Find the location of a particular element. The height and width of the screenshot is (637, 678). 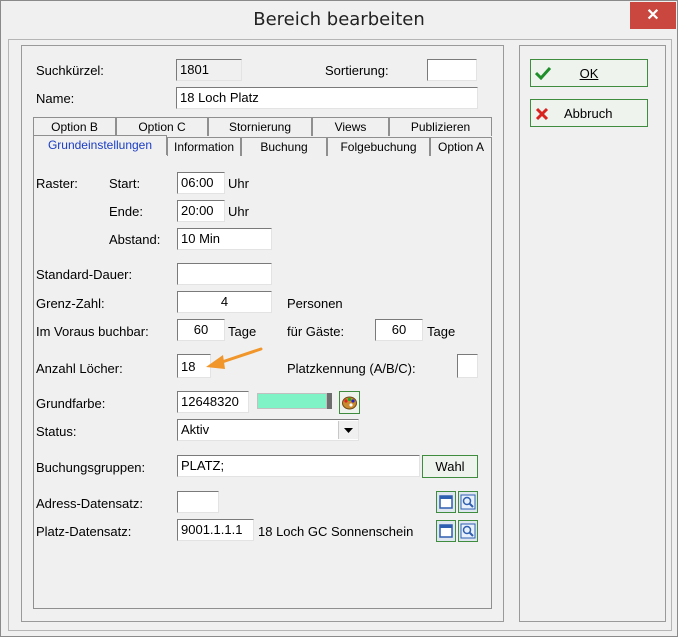

tab-information: Information is located at coordinates (204, 146).